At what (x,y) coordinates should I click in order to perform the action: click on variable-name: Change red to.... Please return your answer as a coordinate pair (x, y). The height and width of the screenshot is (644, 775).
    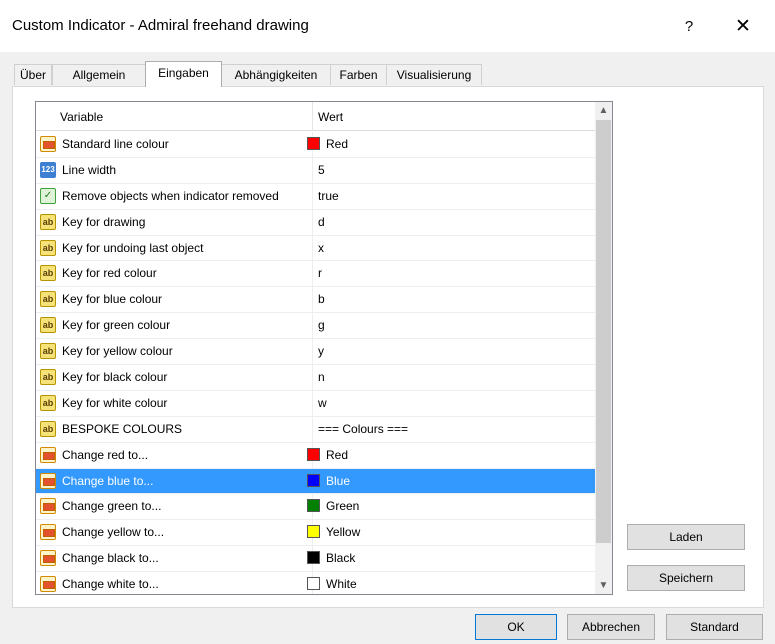
    Looking at the image, I should click on (105, 454).